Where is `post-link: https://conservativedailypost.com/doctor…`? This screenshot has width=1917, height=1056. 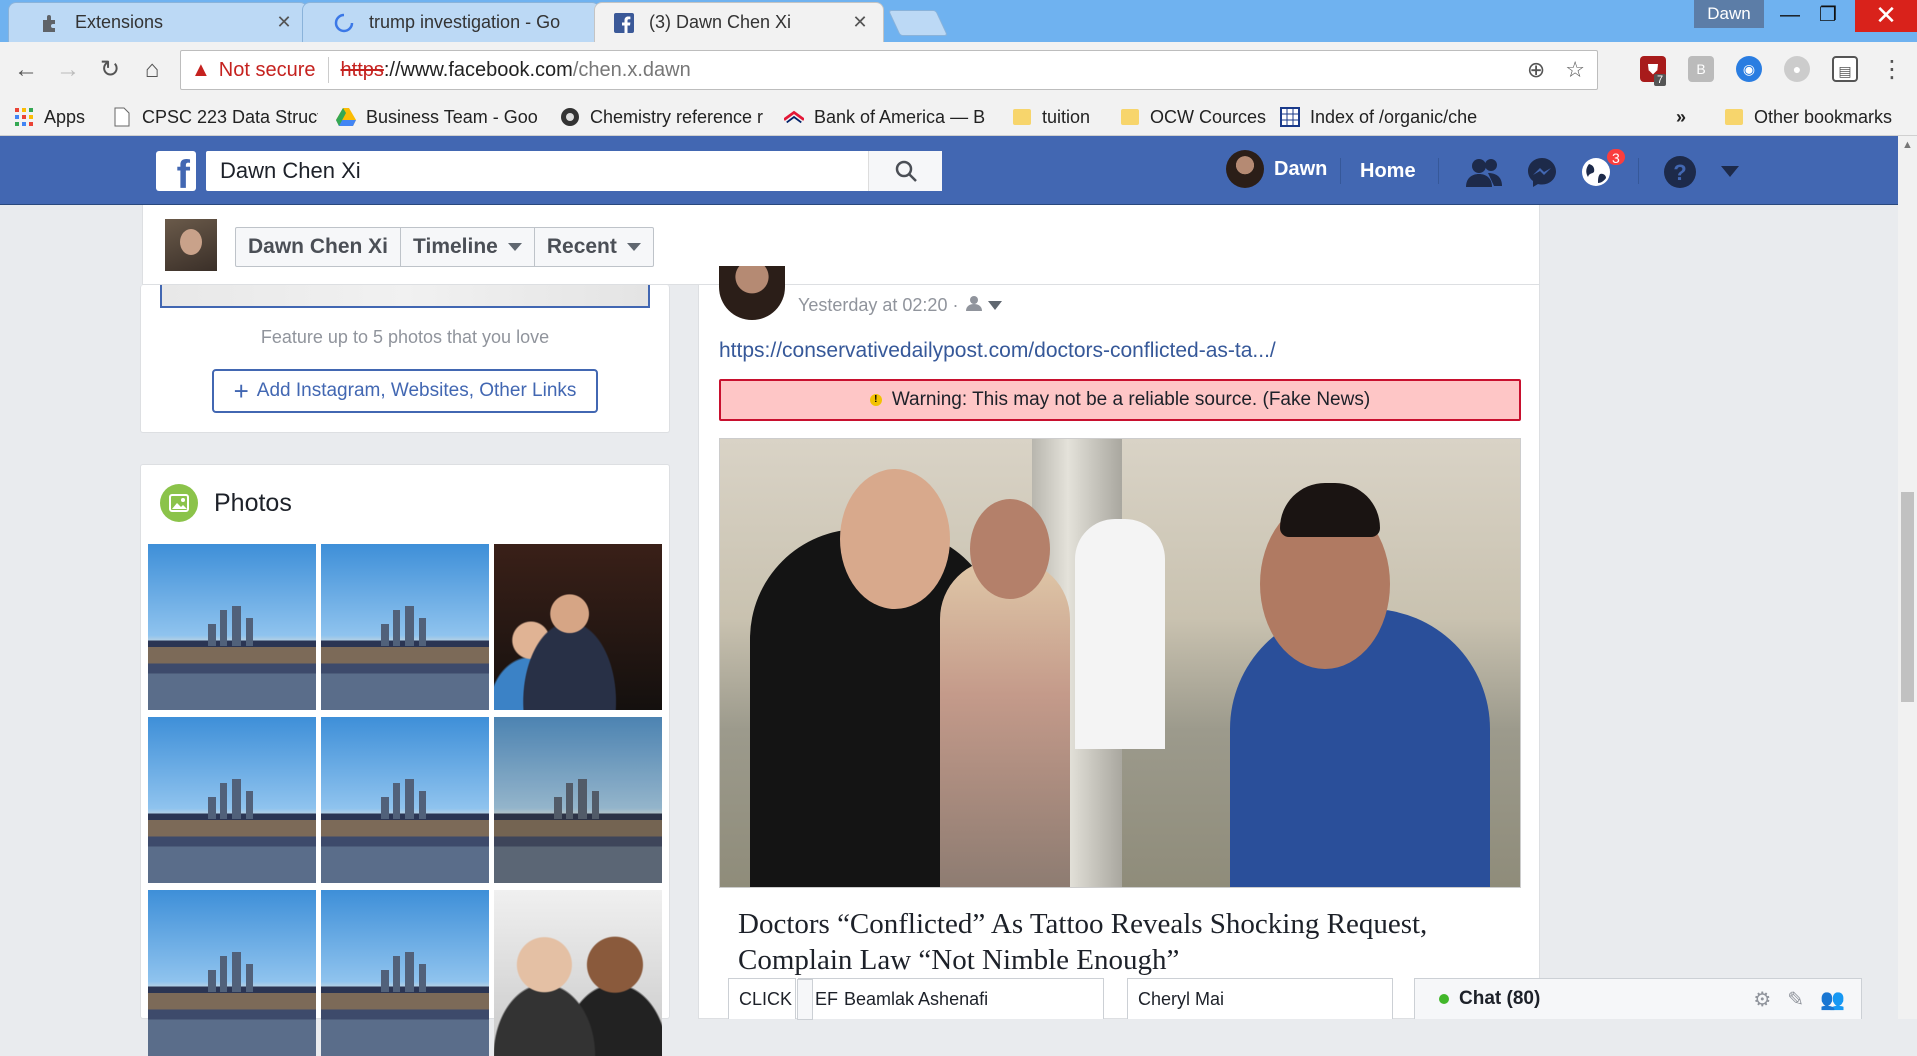
post-link: https://conservativedailypost.com/doctor… is located at coordinates (997, 351).